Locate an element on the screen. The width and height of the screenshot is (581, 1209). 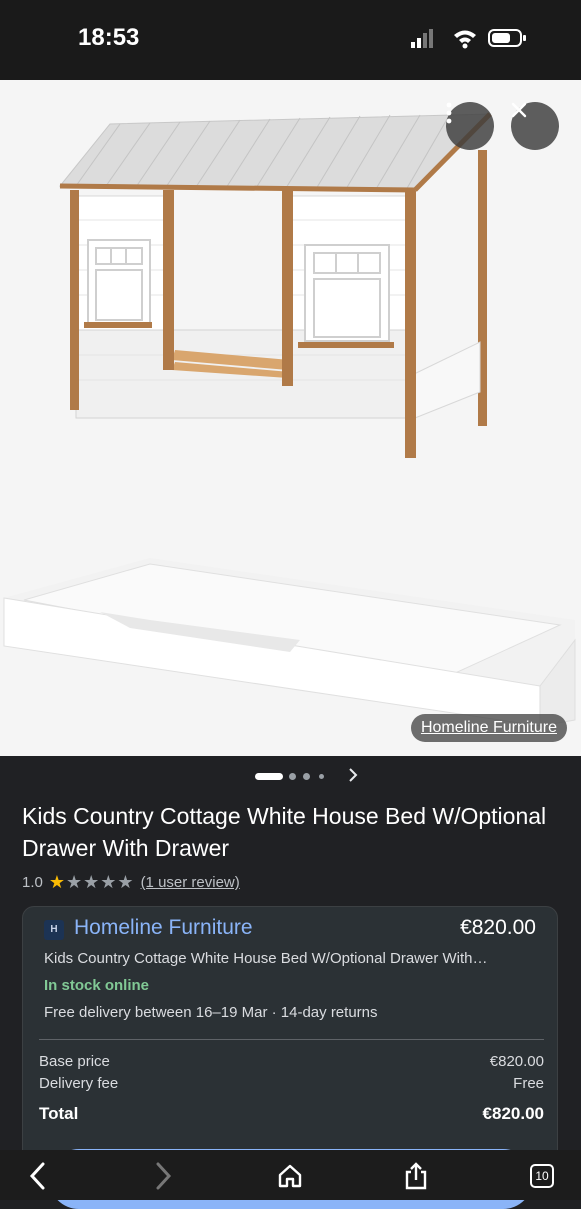
total-label: Total is located at coordinates (59, 1113).